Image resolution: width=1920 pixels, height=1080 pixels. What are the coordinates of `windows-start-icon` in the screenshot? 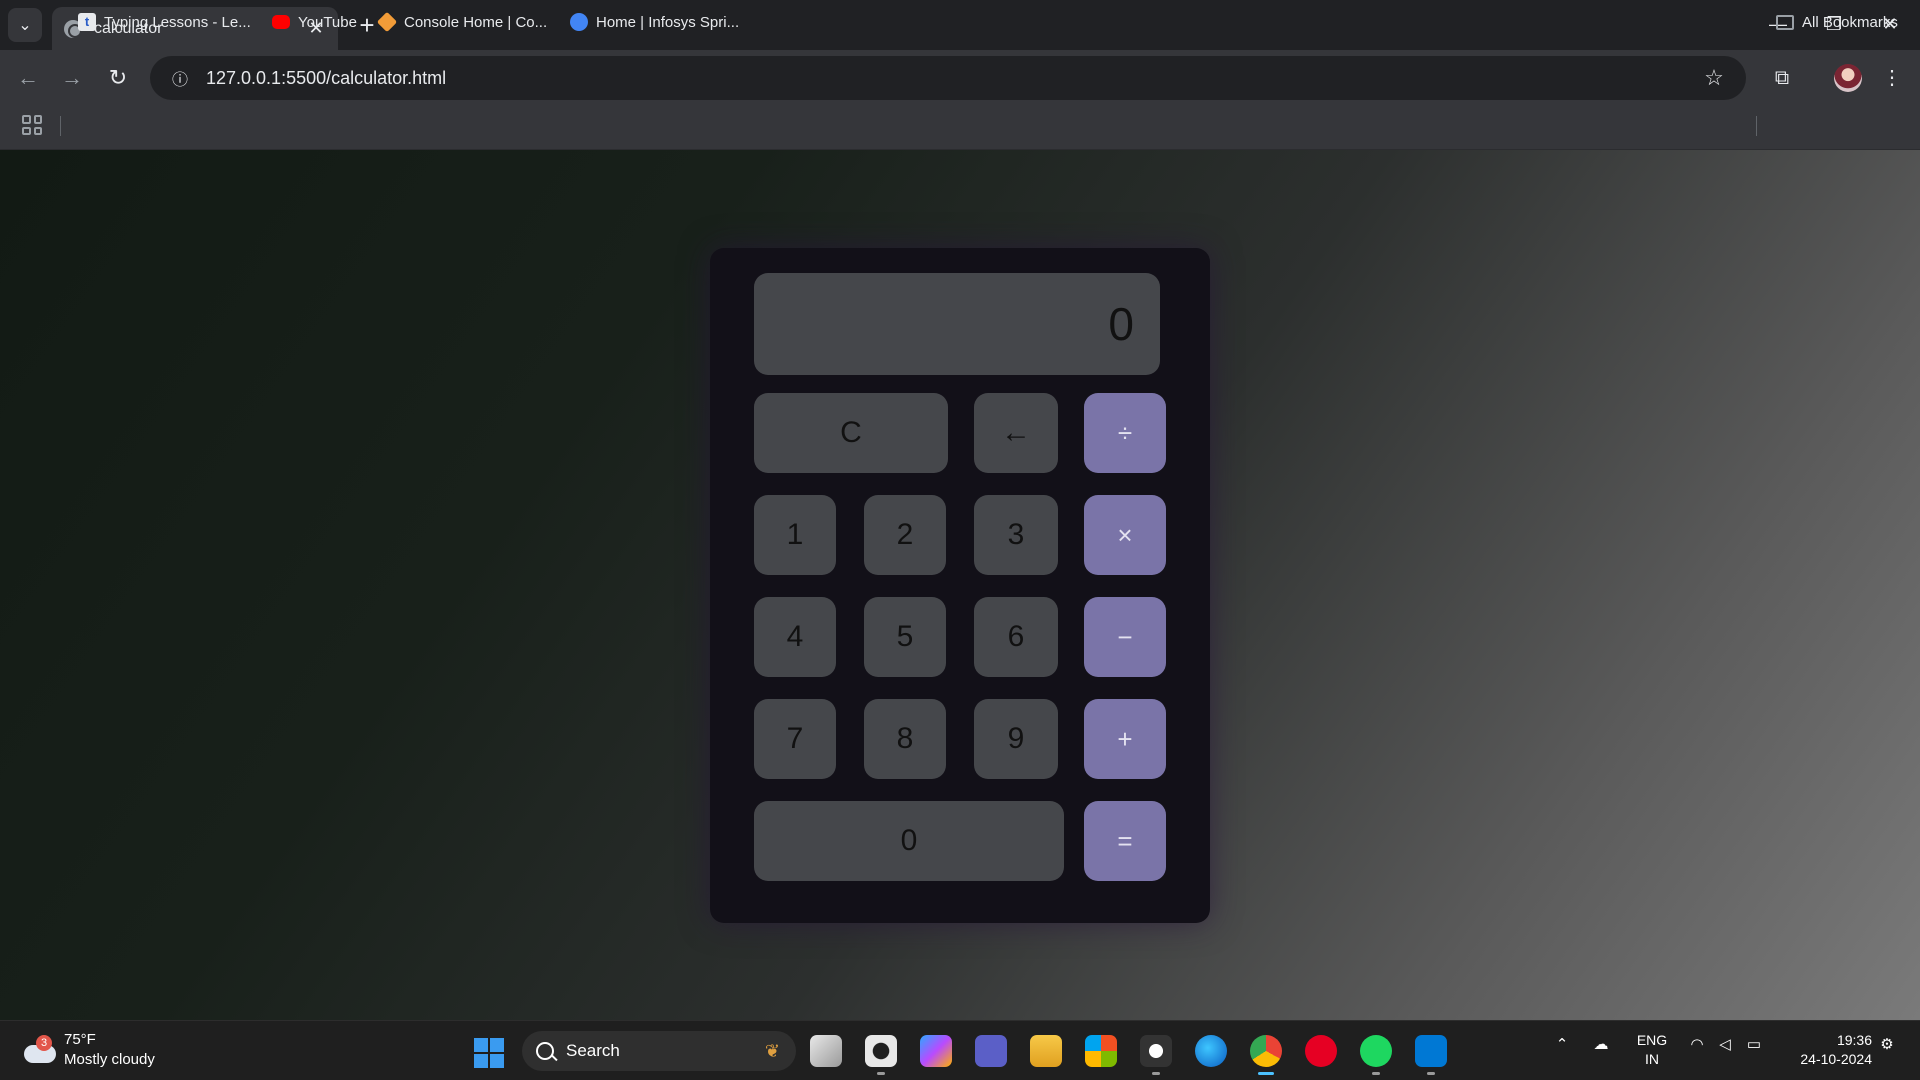 It's located at (489, 1053).